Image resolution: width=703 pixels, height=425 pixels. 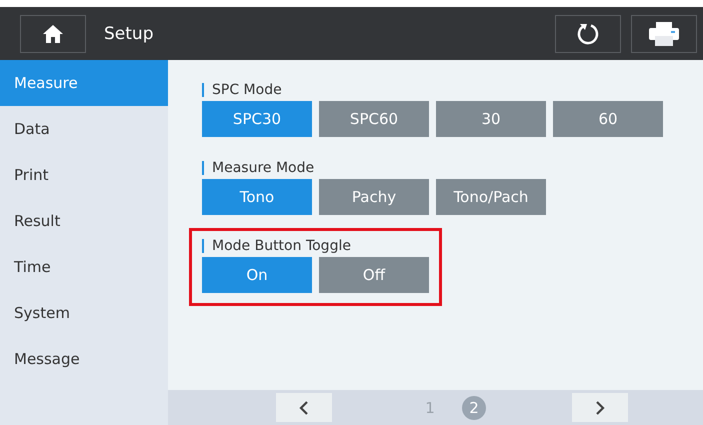 I want to click on sidebar-item: System, so click(x=84, y=313).